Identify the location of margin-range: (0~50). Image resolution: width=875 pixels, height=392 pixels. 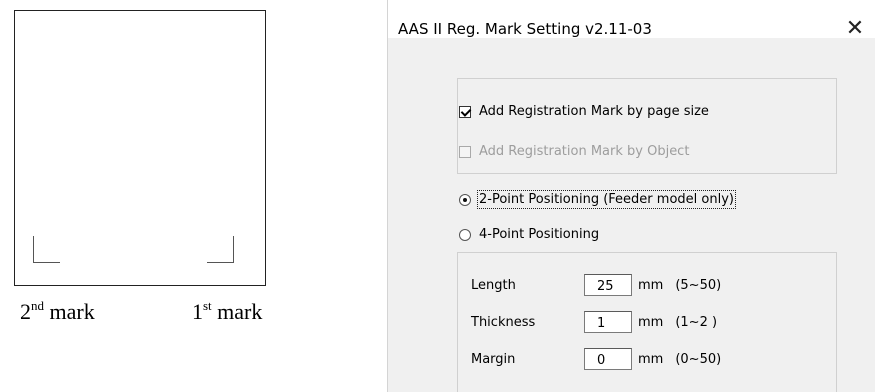
(698, 359).